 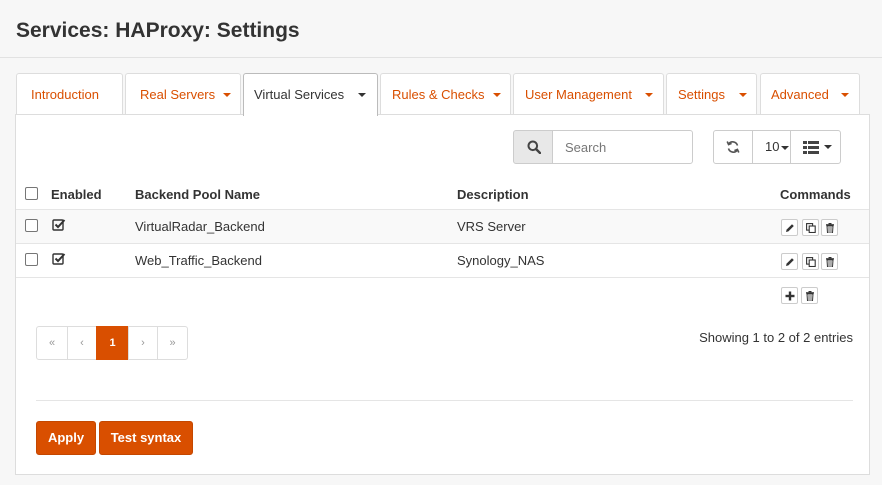 I want to click on column-header-backend-pool-name: Backend Pool Name, so click(x=197, y=194).